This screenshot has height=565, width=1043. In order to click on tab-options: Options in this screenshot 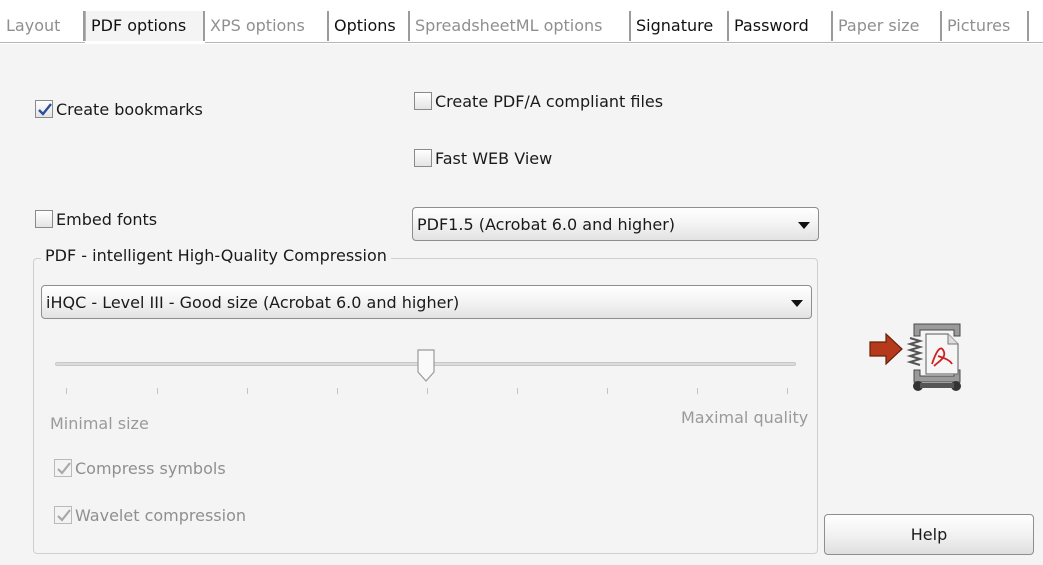, I will do `click(369, 26)`.